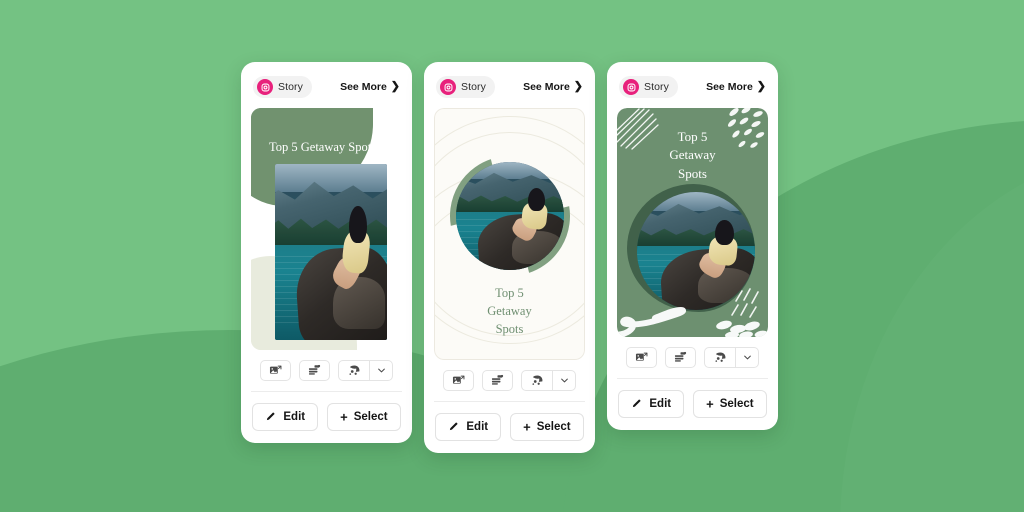 The height and width of the screenshot is (512, 1024). I want to click on background-wave-right-secondary, so click(932, 331).